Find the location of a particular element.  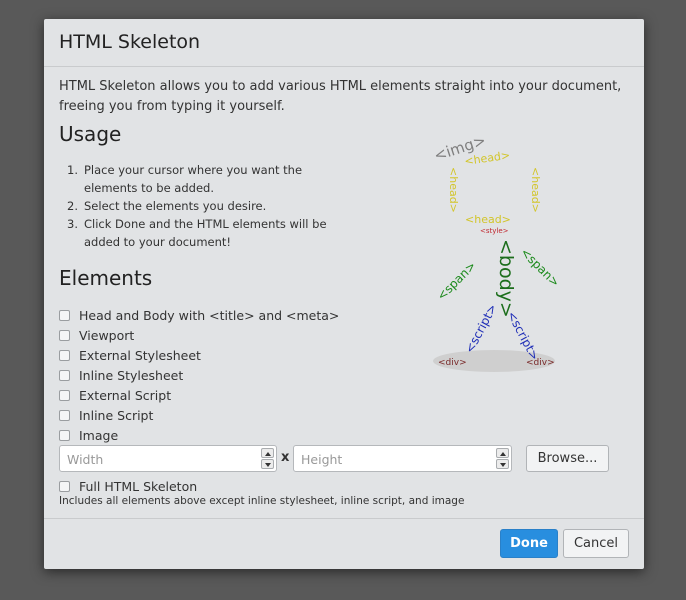

image-label: Image is located at coordinates (99, 435).